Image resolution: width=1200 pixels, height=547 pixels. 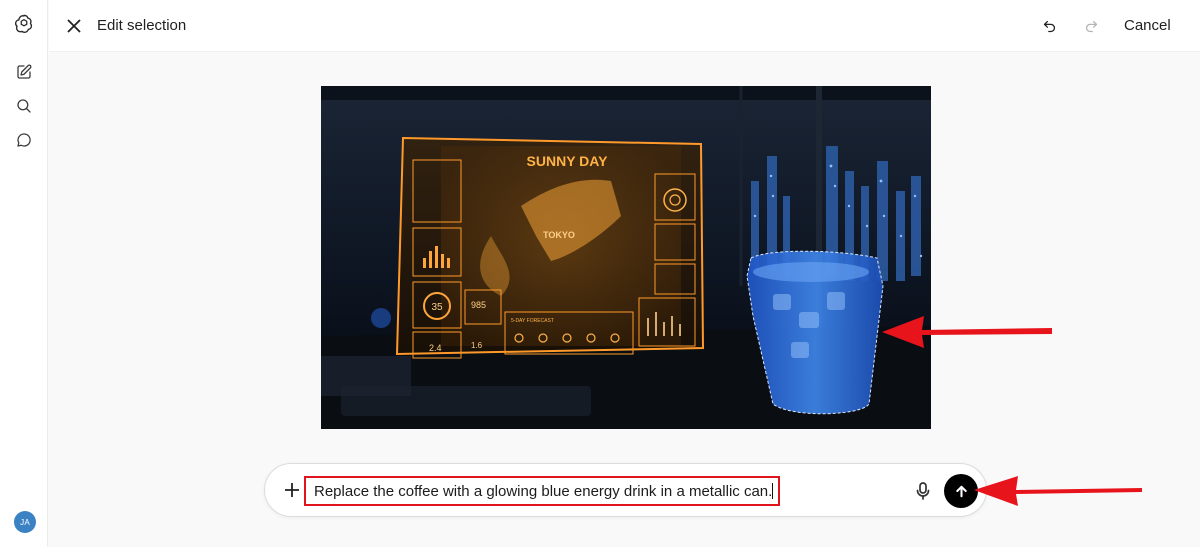 I want to click on hologram-title: SUNNY DAY, so click(x=568, y=161).